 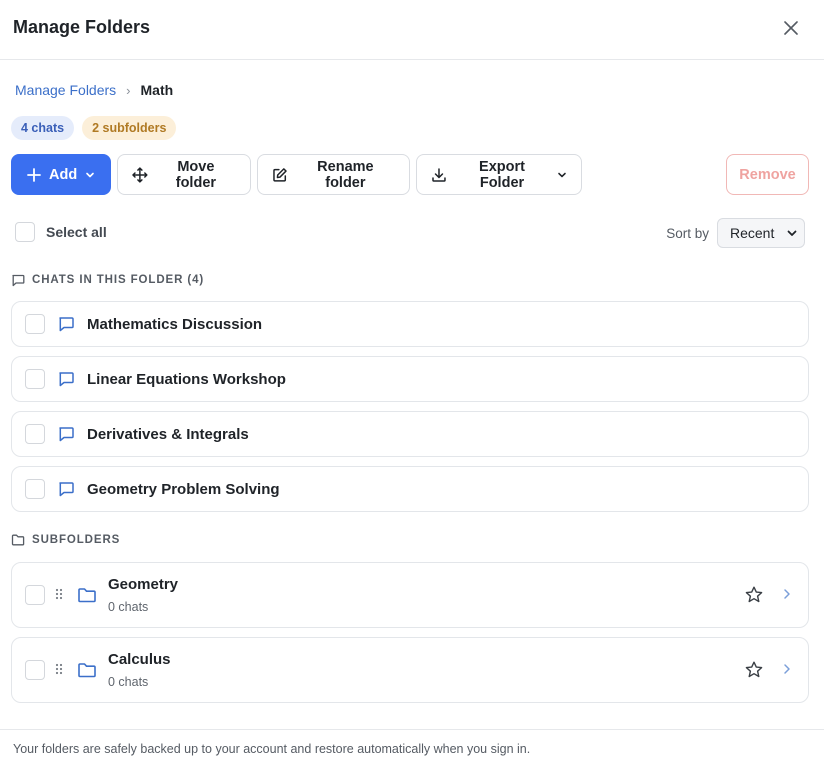 What do you see at coordinates (34, 174) in the screenshot?
I see `plus-icon` at bounding box center [34, 174].